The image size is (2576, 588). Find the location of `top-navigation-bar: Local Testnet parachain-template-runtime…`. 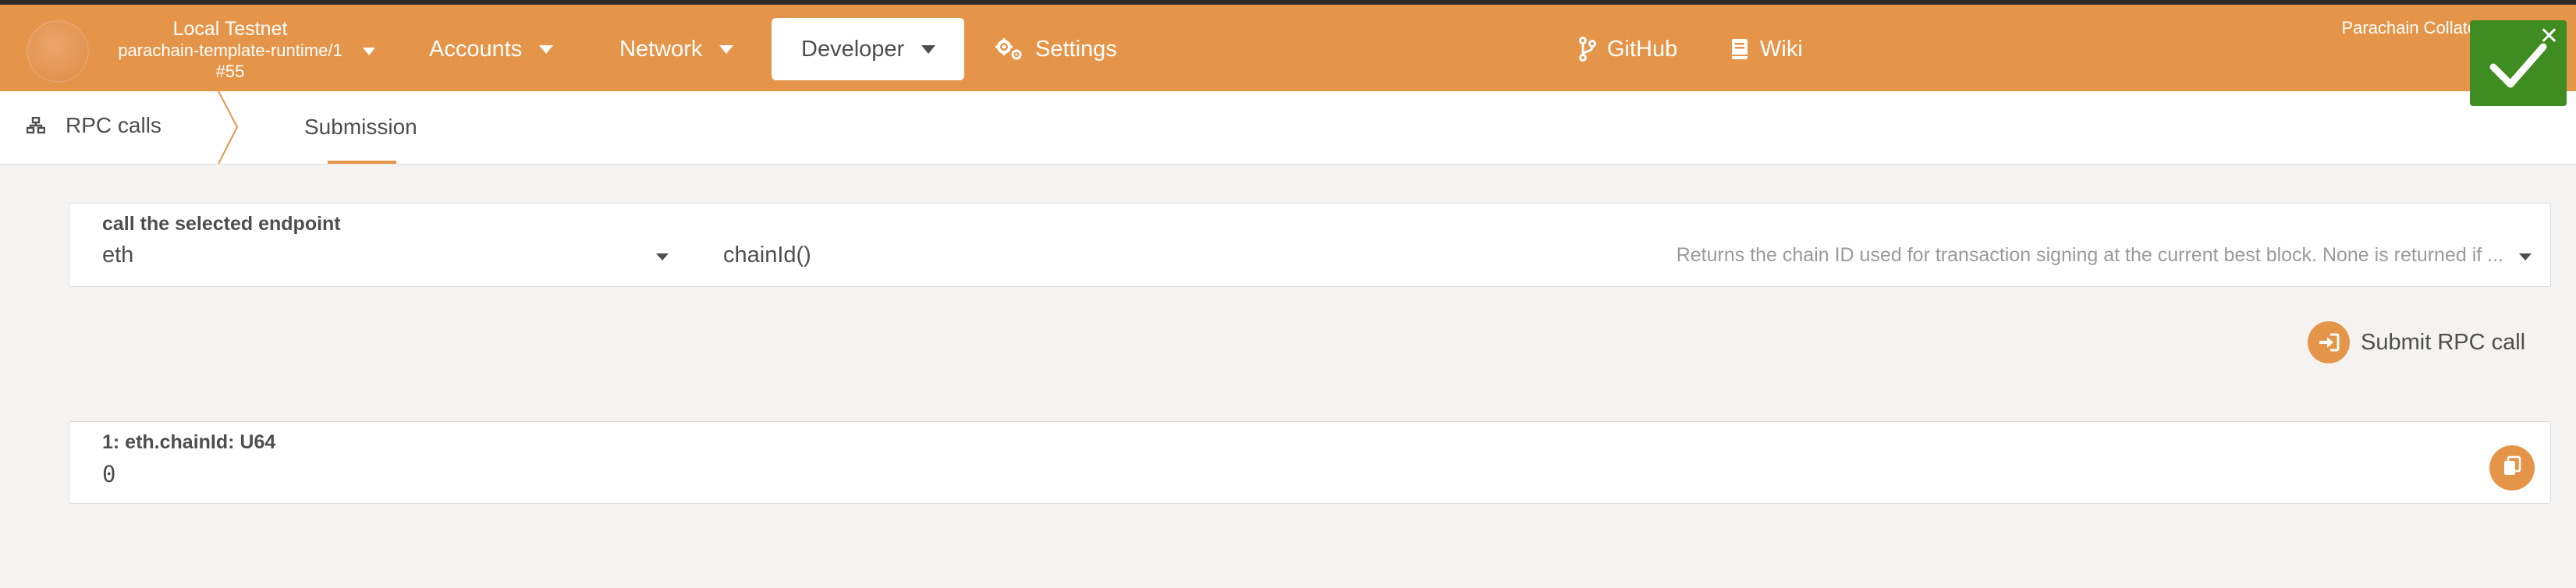

top-navigation-bar: Local Testnet parachain-template-runtime… is located at coordinates (1288, 48).